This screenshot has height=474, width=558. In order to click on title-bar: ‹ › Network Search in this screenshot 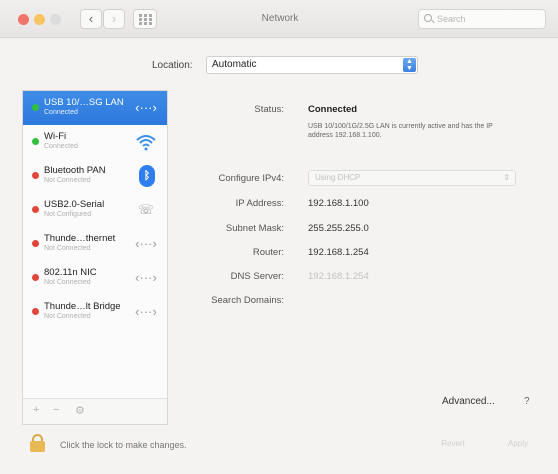, I will do `click(279, 19)`.